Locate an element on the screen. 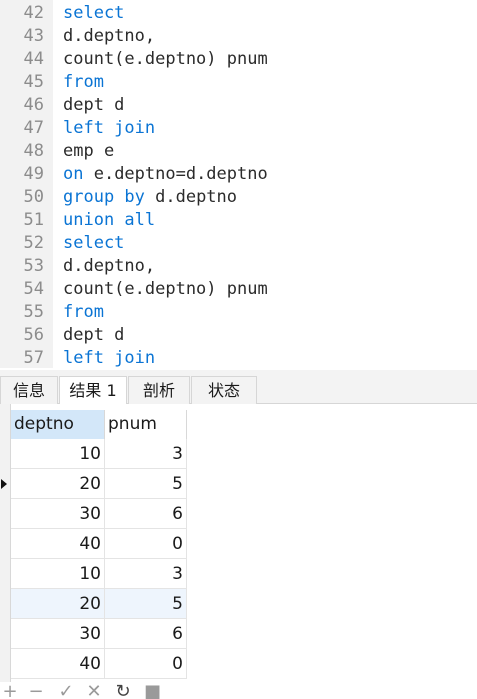 This screenshot has height=699, width=477. code-keyword: union all is located at coordinates (109, 220).